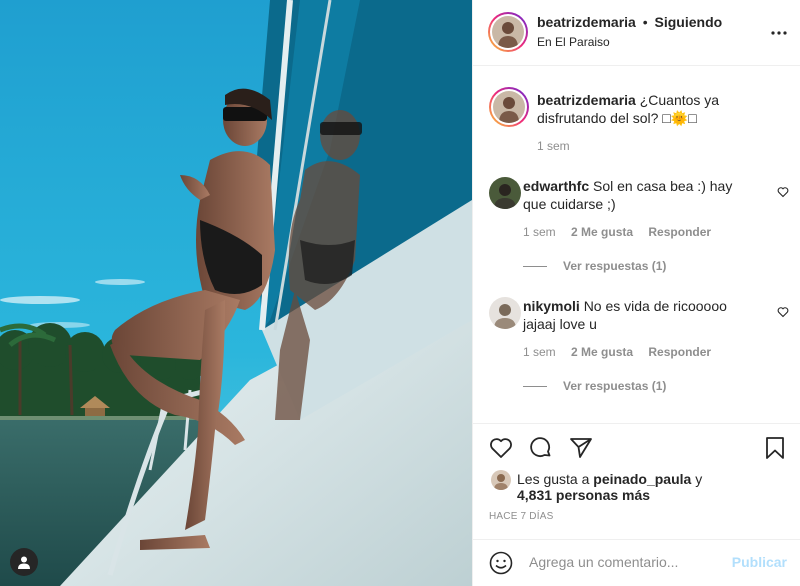  I want to click on likes-prefix: Les gusta a, so click(555, 479).